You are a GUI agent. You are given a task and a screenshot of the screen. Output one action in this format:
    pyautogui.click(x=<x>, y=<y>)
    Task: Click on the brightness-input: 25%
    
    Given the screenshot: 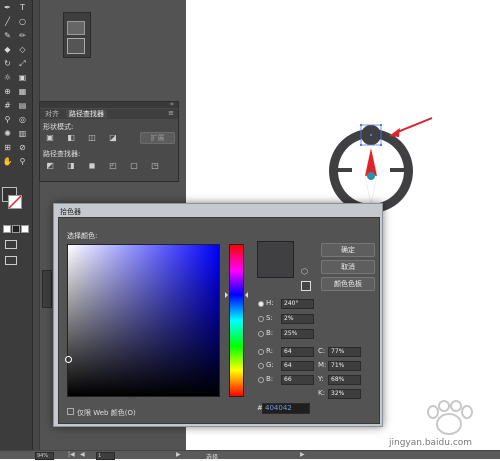 What is the action you would take?
    pyautogui.click(x=297, y=334)
    